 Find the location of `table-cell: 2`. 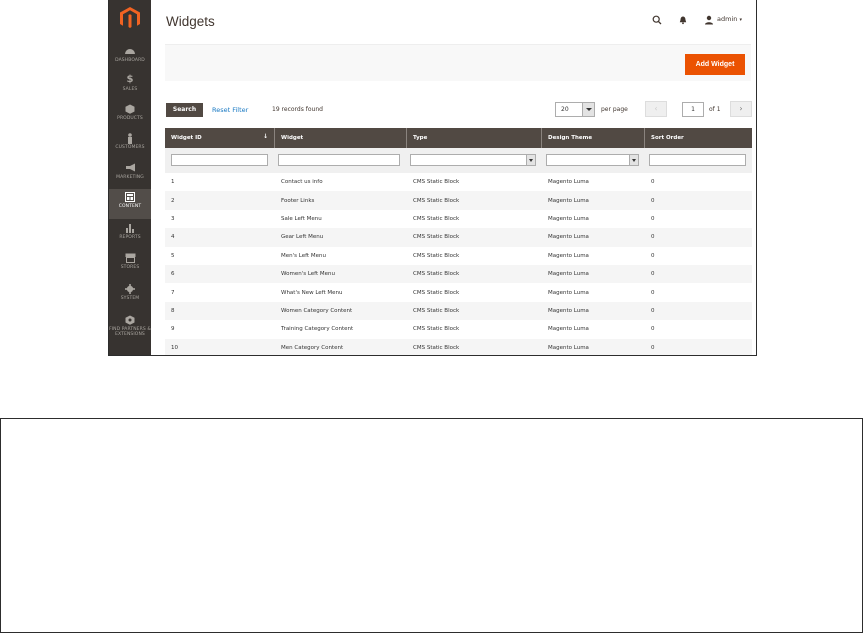

table-cell: 2 is located at coordinates (173, 200).